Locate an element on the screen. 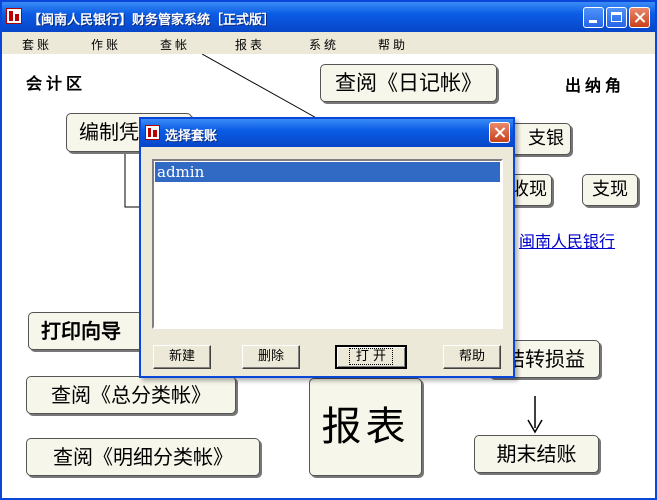 The width and height of the screenshot is (657, 500). maximize-button is located at coordinates (616, 17).